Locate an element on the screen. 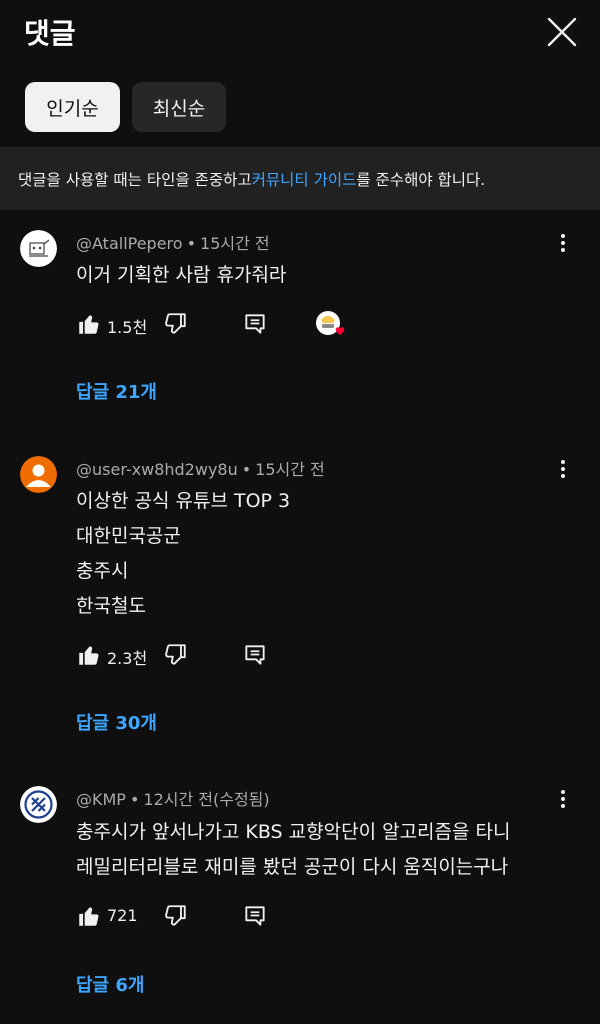  close-icon is located at coordinates (562, 32).